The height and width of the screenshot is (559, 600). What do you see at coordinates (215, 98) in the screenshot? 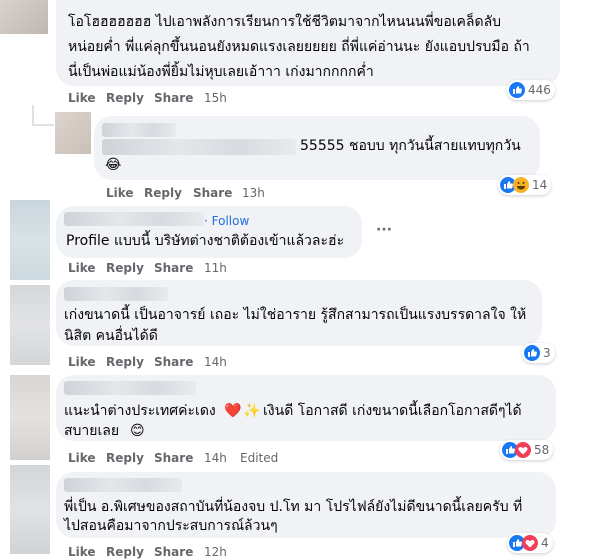
I see `timestamp: 15h` at bounding box center [215, 98].